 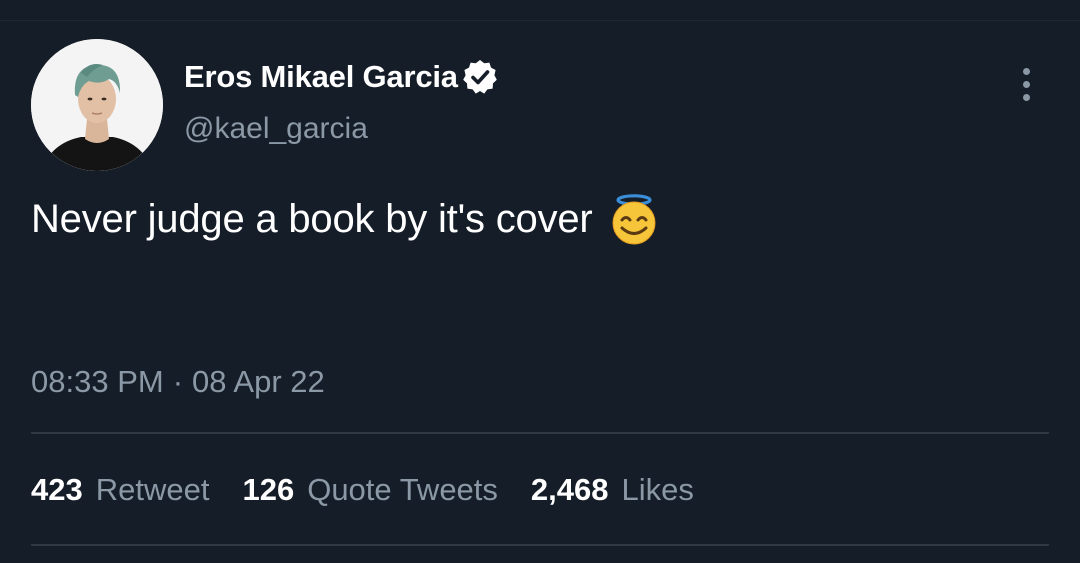 What do you see at coordinates (152, 489) in the screenshot?
I see `retweet-label: Retweet` at bounding box center [152, 489].